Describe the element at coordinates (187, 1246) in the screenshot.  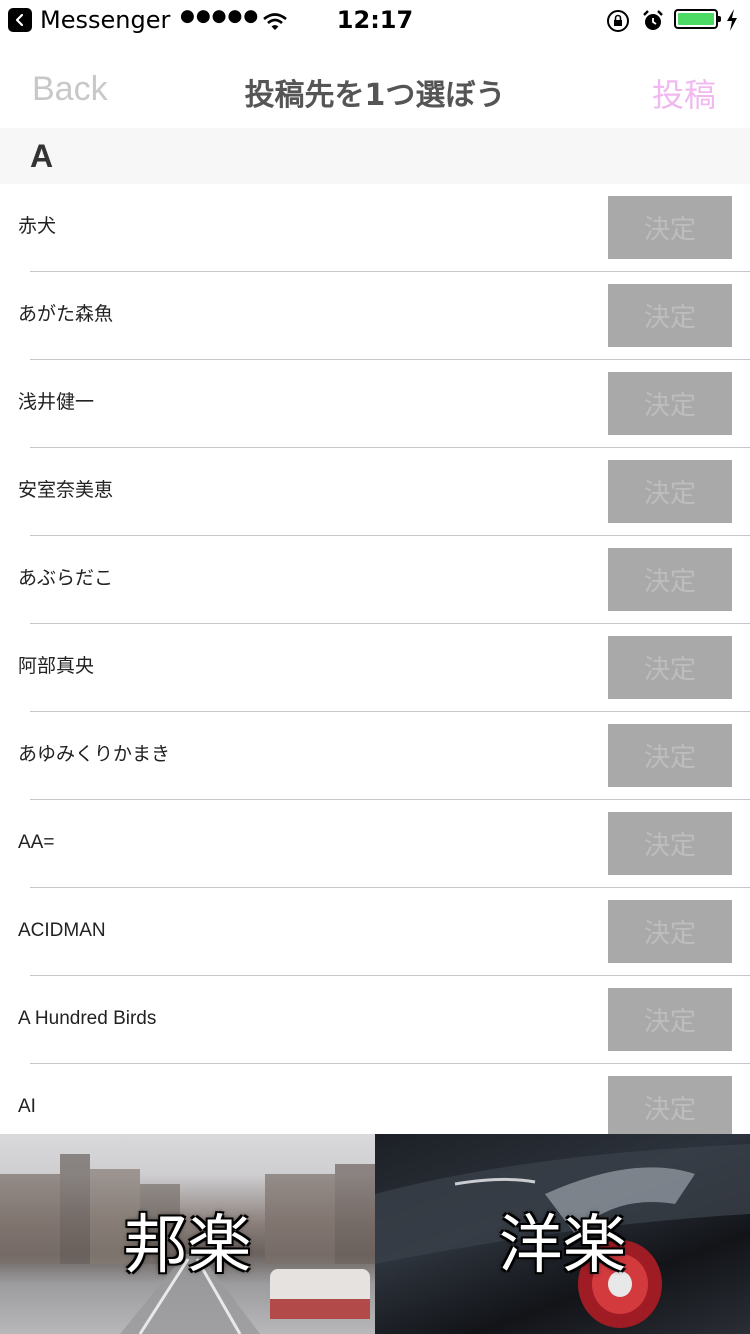
I see `tab-label: 邦楽` at that location.